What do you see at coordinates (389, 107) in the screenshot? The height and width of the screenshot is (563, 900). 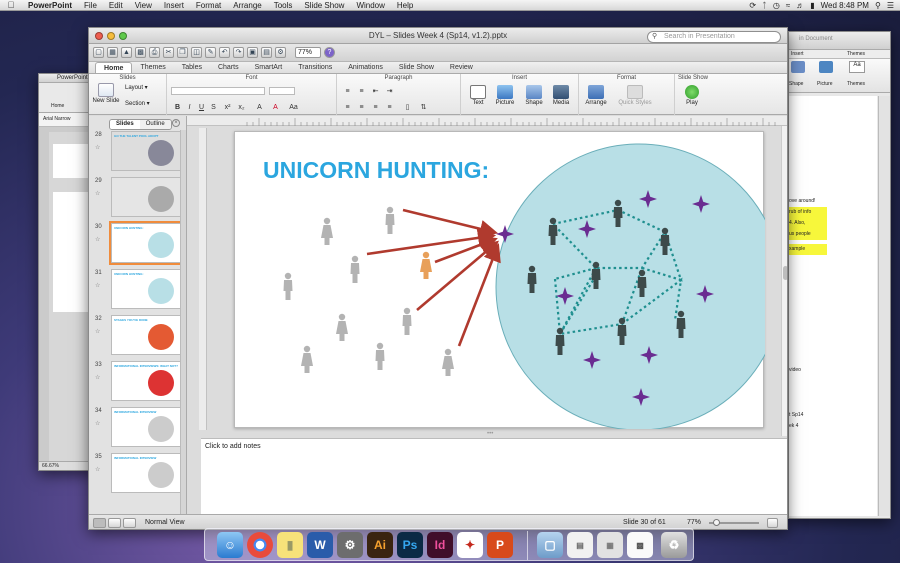 I see `justify-icon: ≡` at bounding box center [389, 107].